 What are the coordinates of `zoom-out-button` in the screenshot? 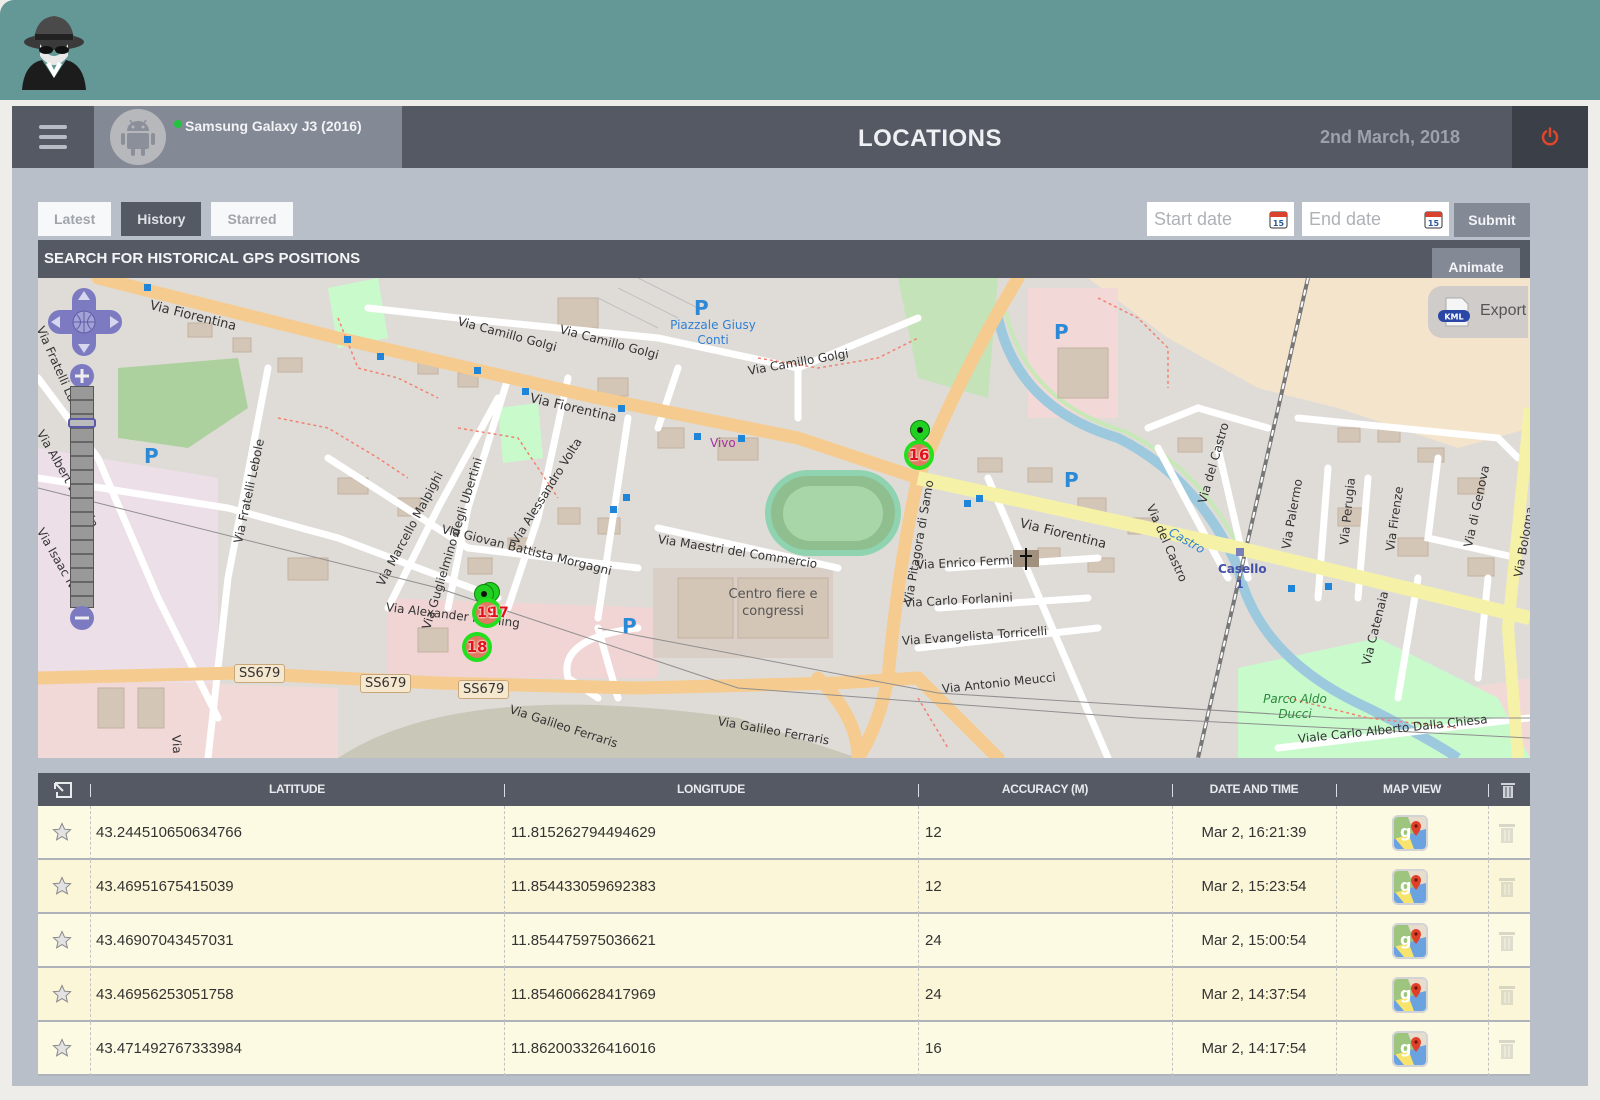 It's located at (82, 618).